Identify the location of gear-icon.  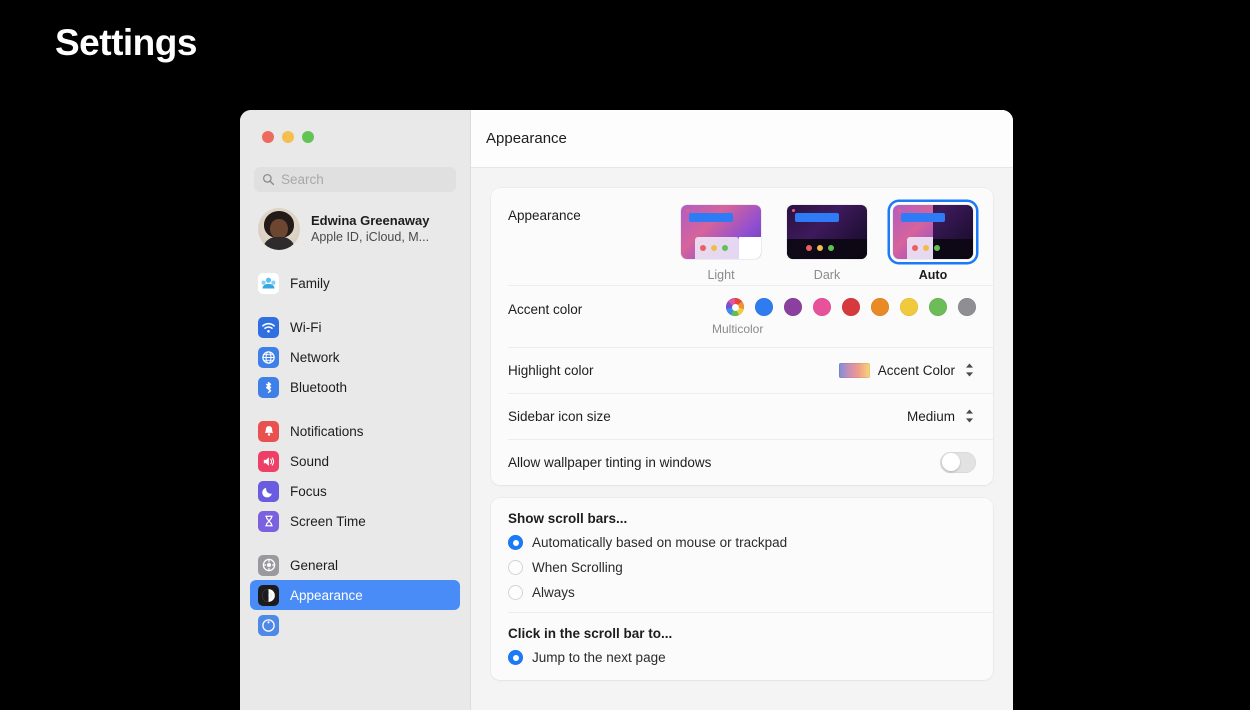
(268, 565).